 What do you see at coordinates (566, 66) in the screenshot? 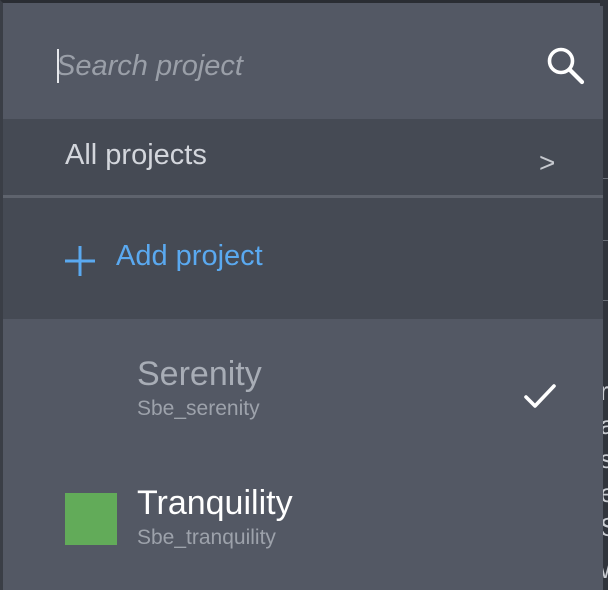
I see `search-icon` at bounding box center [566, 66].